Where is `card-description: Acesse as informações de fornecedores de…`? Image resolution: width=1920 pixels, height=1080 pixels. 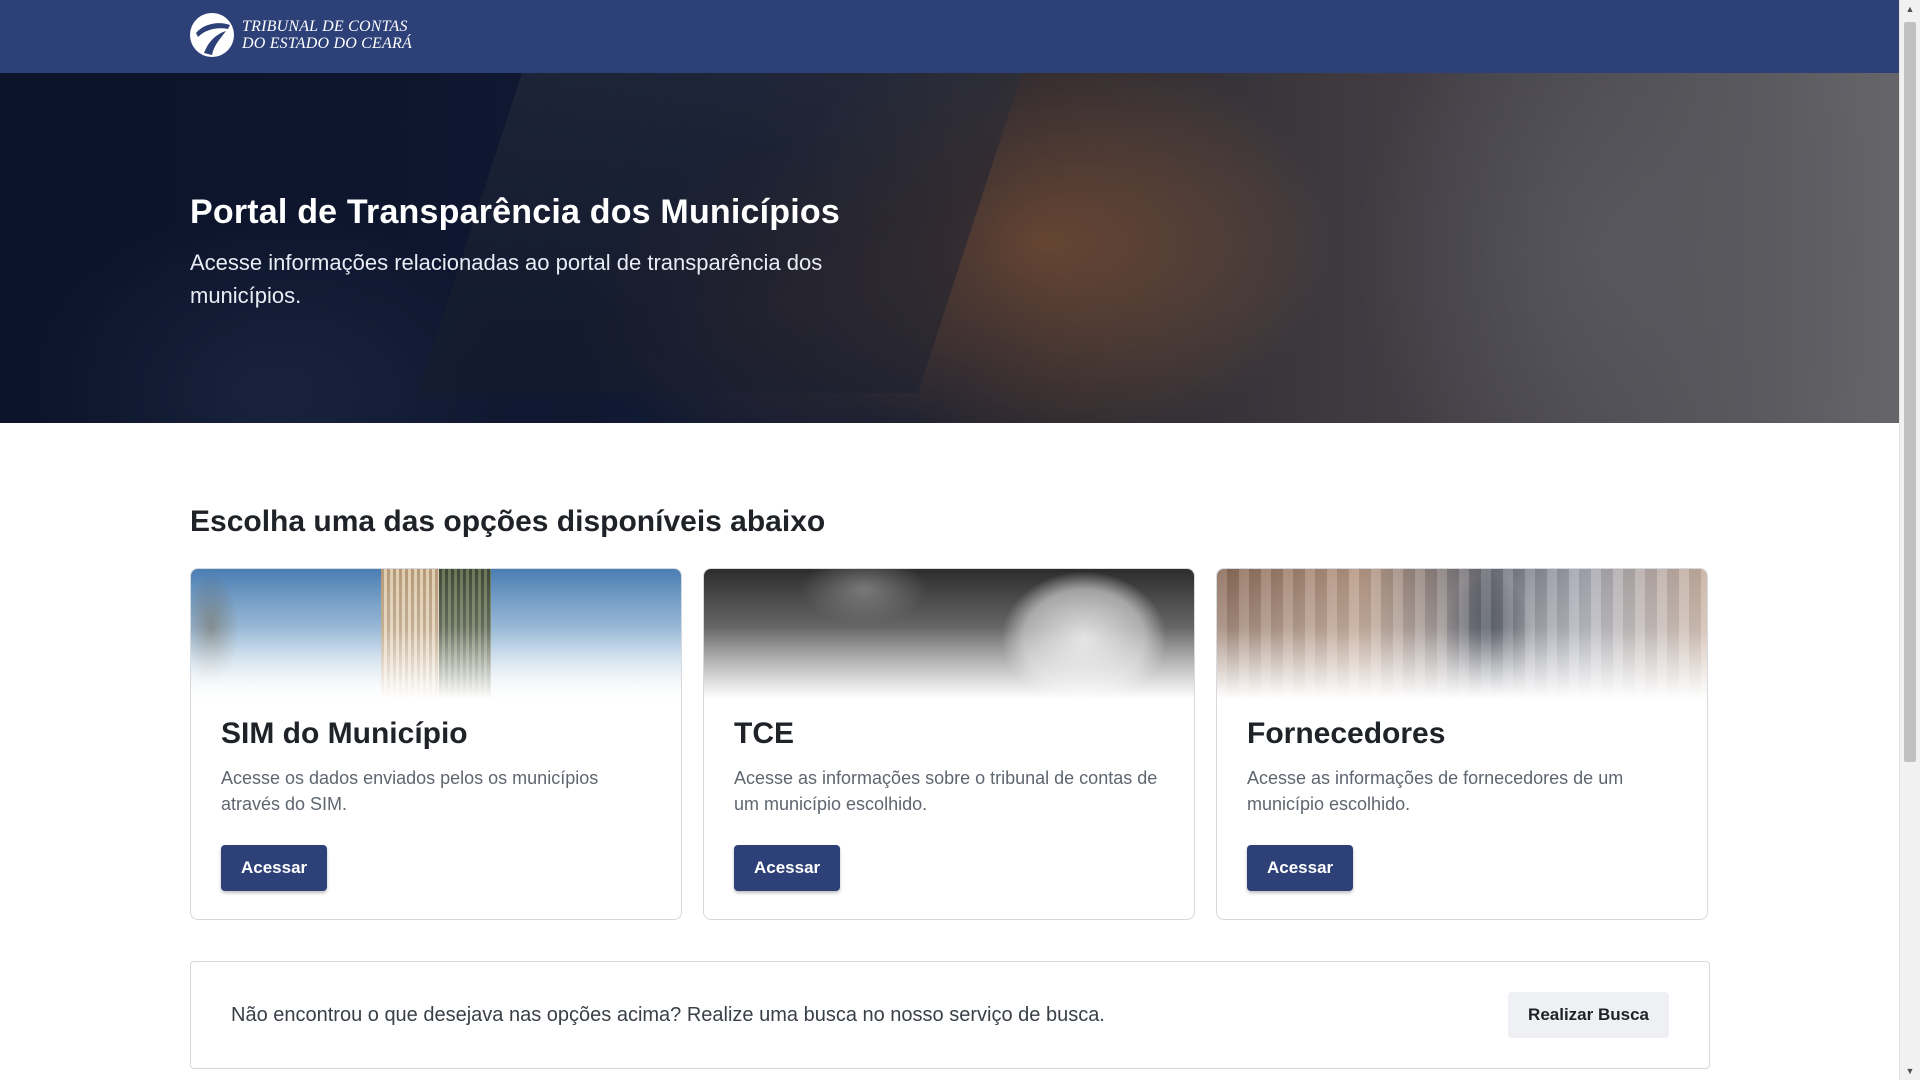
card-description: Acesse as informações de fornecedores de… is located at coordinates (1435, 791).